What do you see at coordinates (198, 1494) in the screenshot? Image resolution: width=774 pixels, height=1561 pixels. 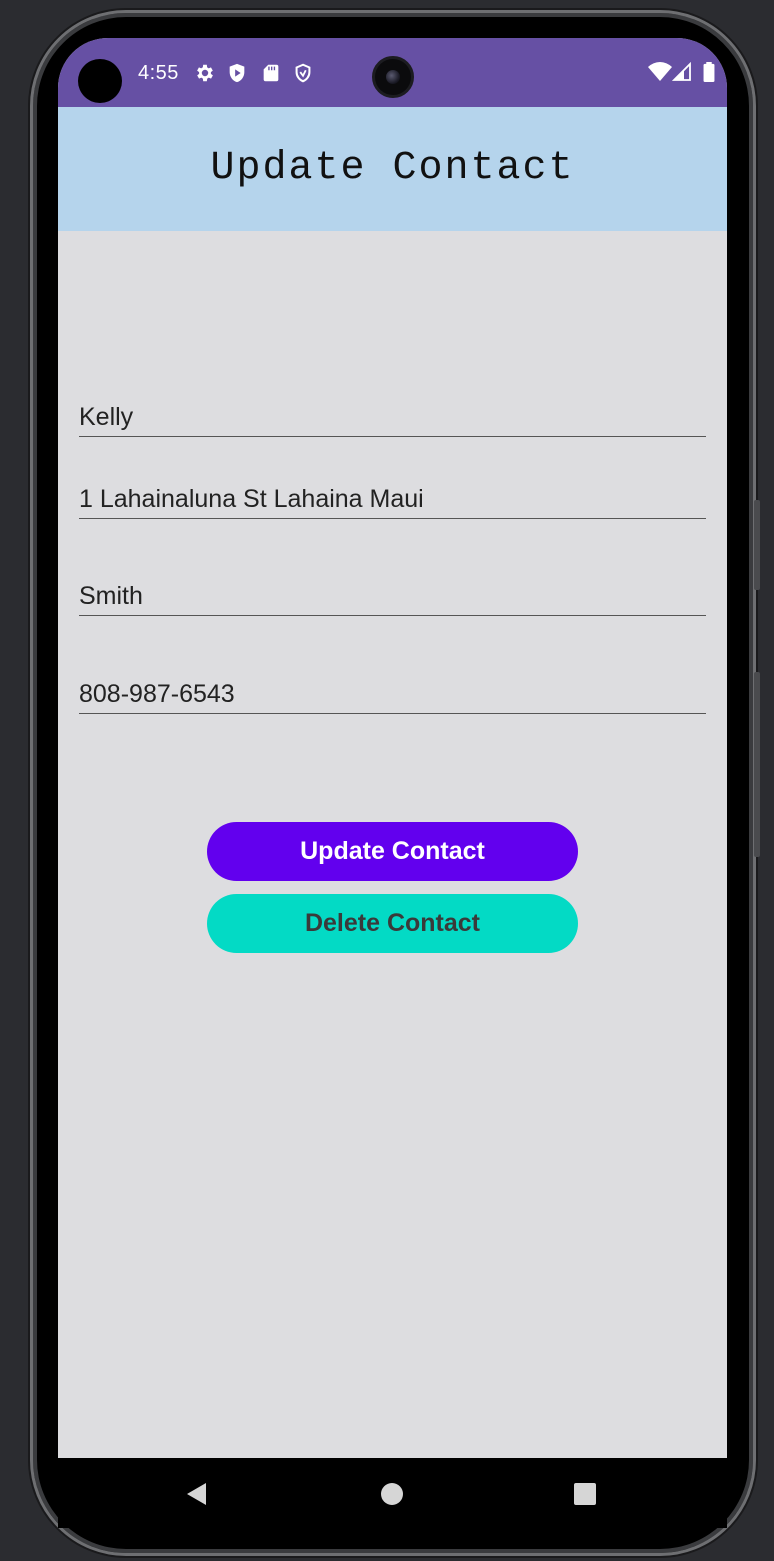 I see `back-icon` at bounding box center [198, 1494].